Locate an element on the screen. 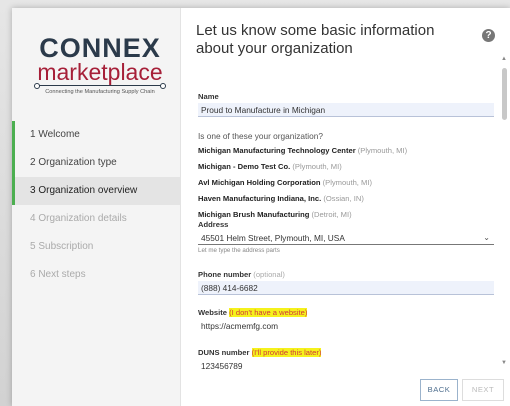  org-suggestion: Michigan - Demo Test Co. (Plymouth, MI) is located at coordinates (270, 166).